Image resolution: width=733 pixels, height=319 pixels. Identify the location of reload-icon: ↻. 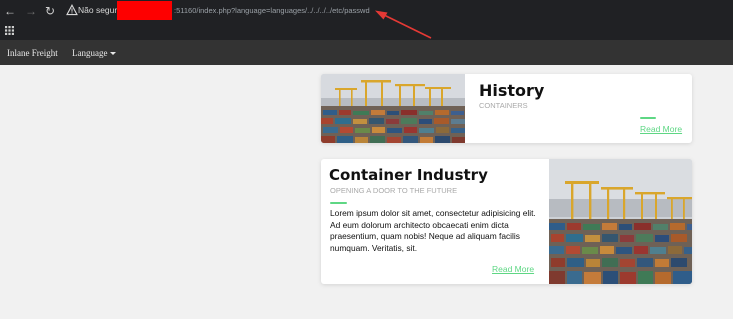
(50, 11).